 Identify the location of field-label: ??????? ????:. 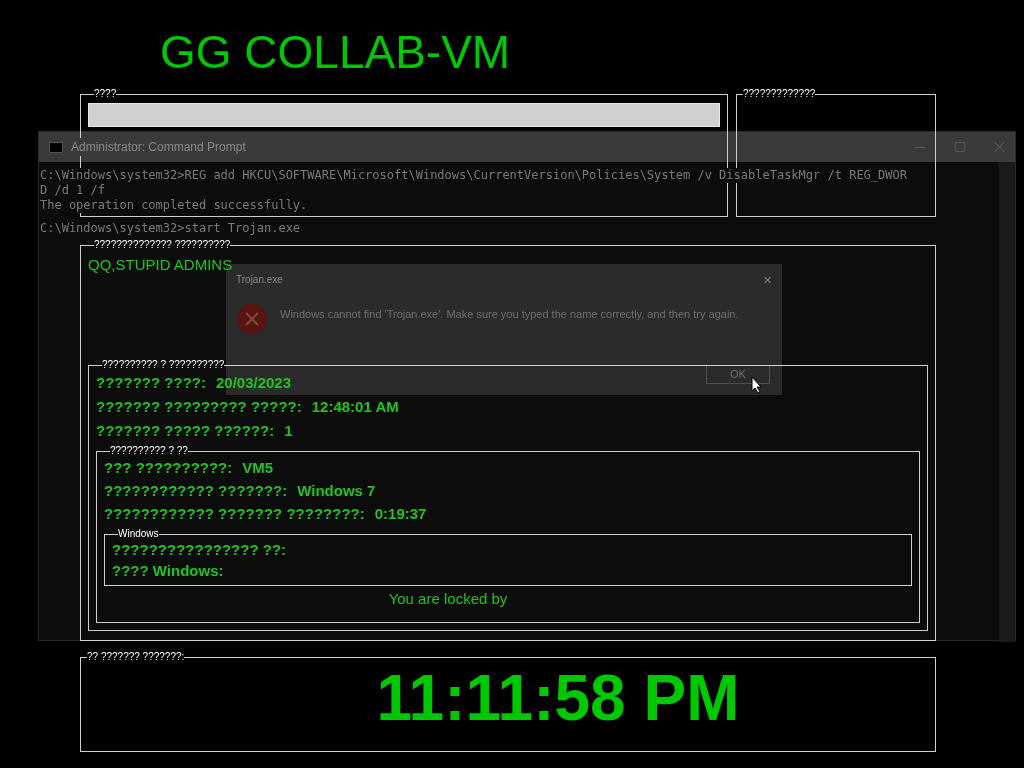
(151, 382).